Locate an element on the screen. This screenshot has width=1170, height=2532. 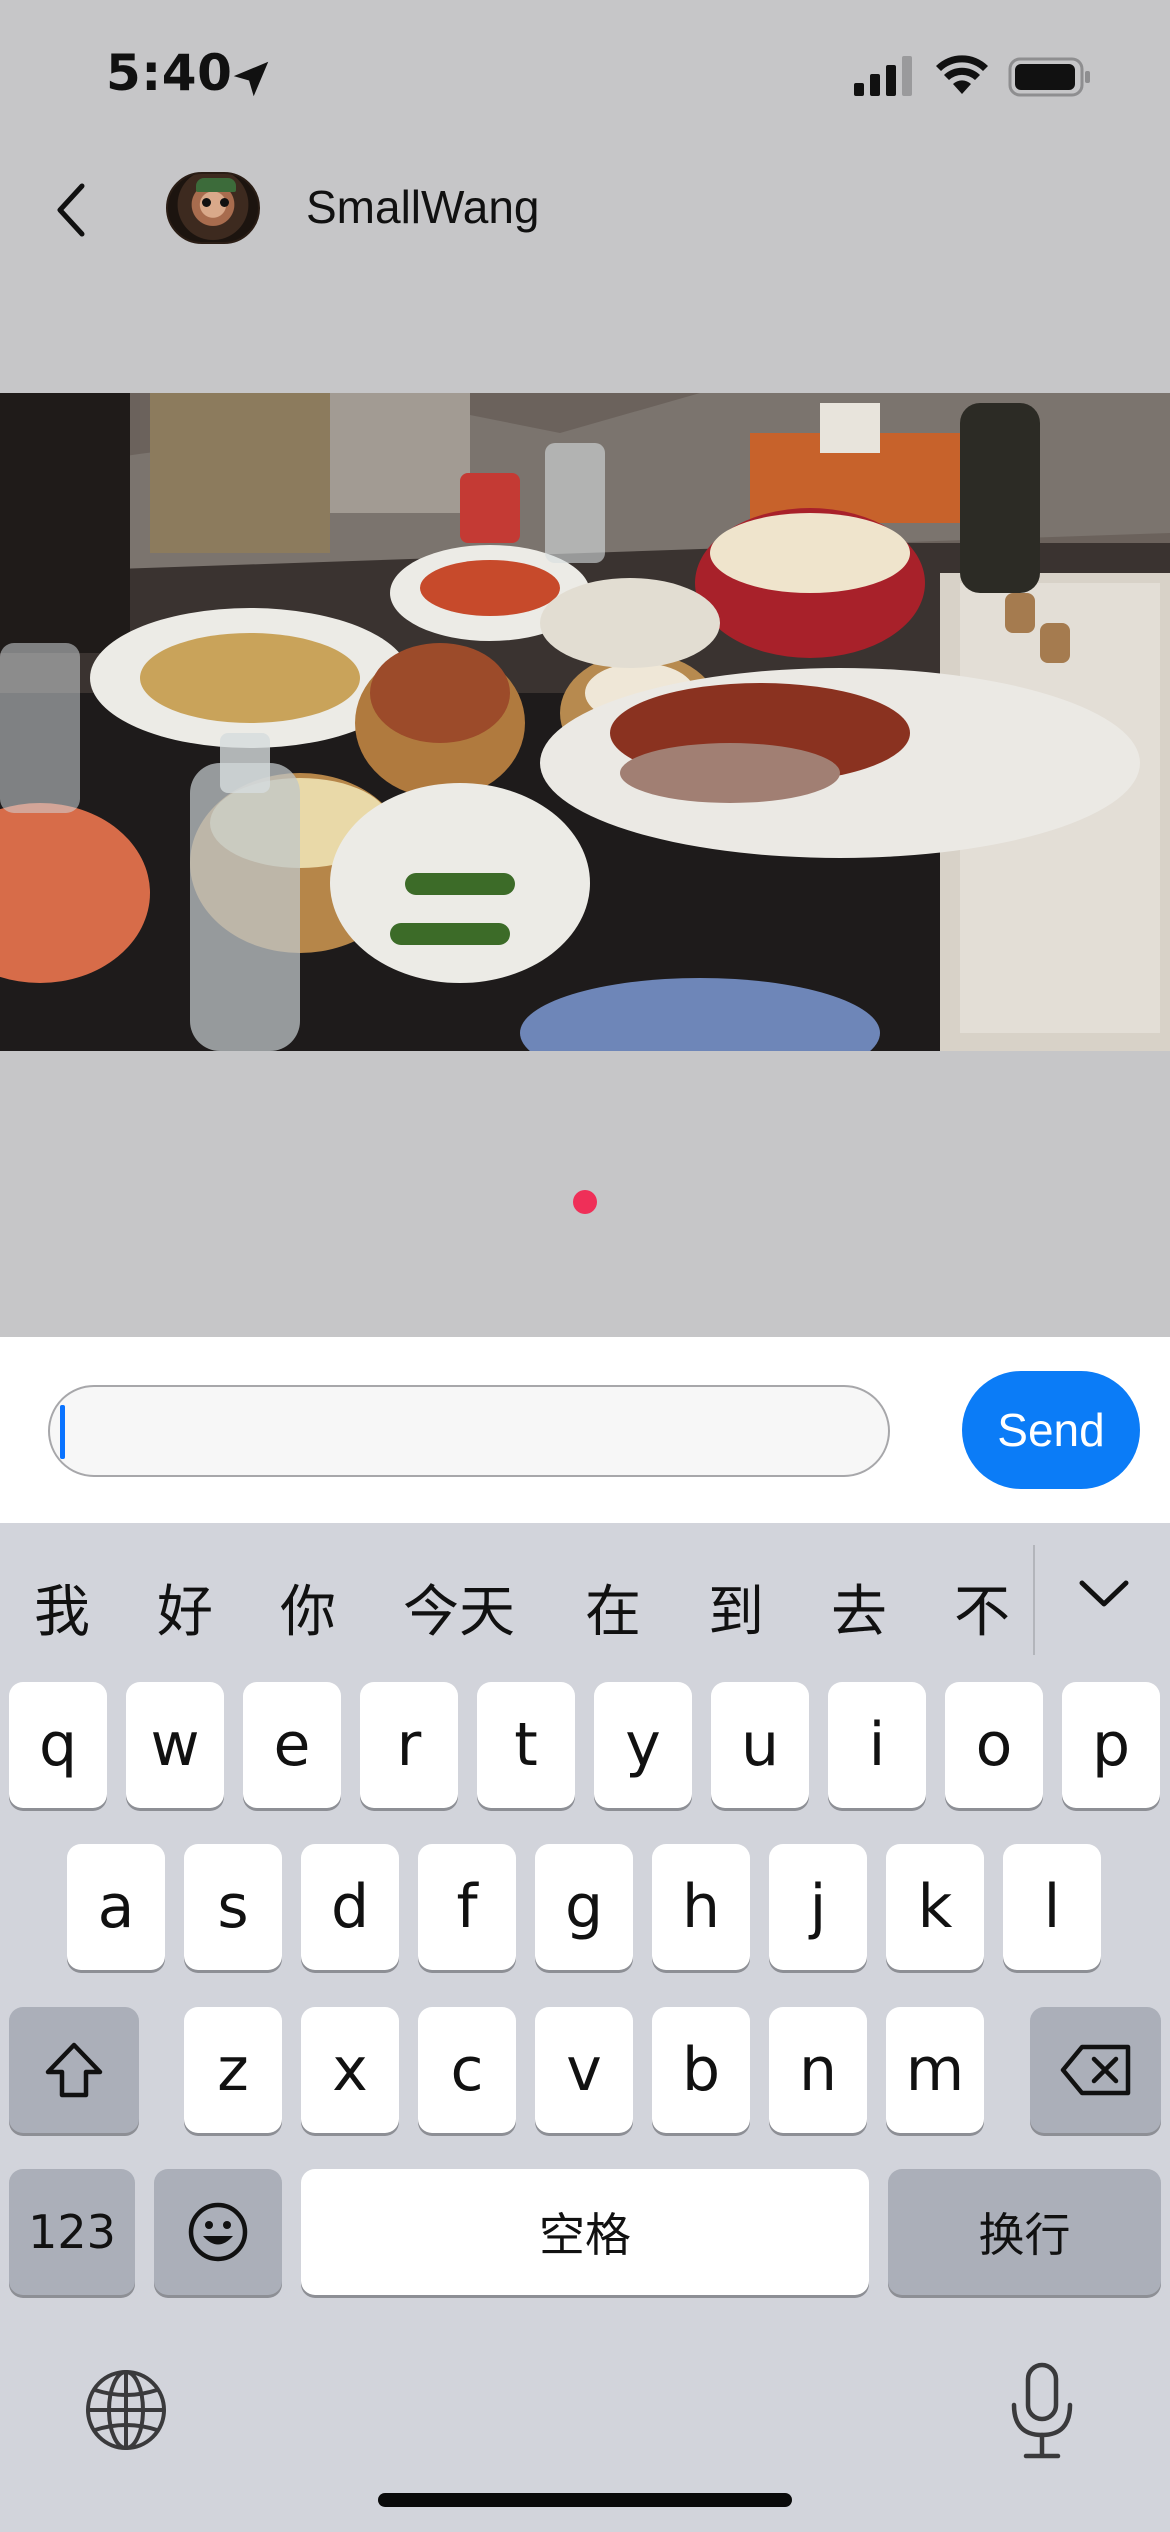
key-x: x is located at coordinates (350, 2070).